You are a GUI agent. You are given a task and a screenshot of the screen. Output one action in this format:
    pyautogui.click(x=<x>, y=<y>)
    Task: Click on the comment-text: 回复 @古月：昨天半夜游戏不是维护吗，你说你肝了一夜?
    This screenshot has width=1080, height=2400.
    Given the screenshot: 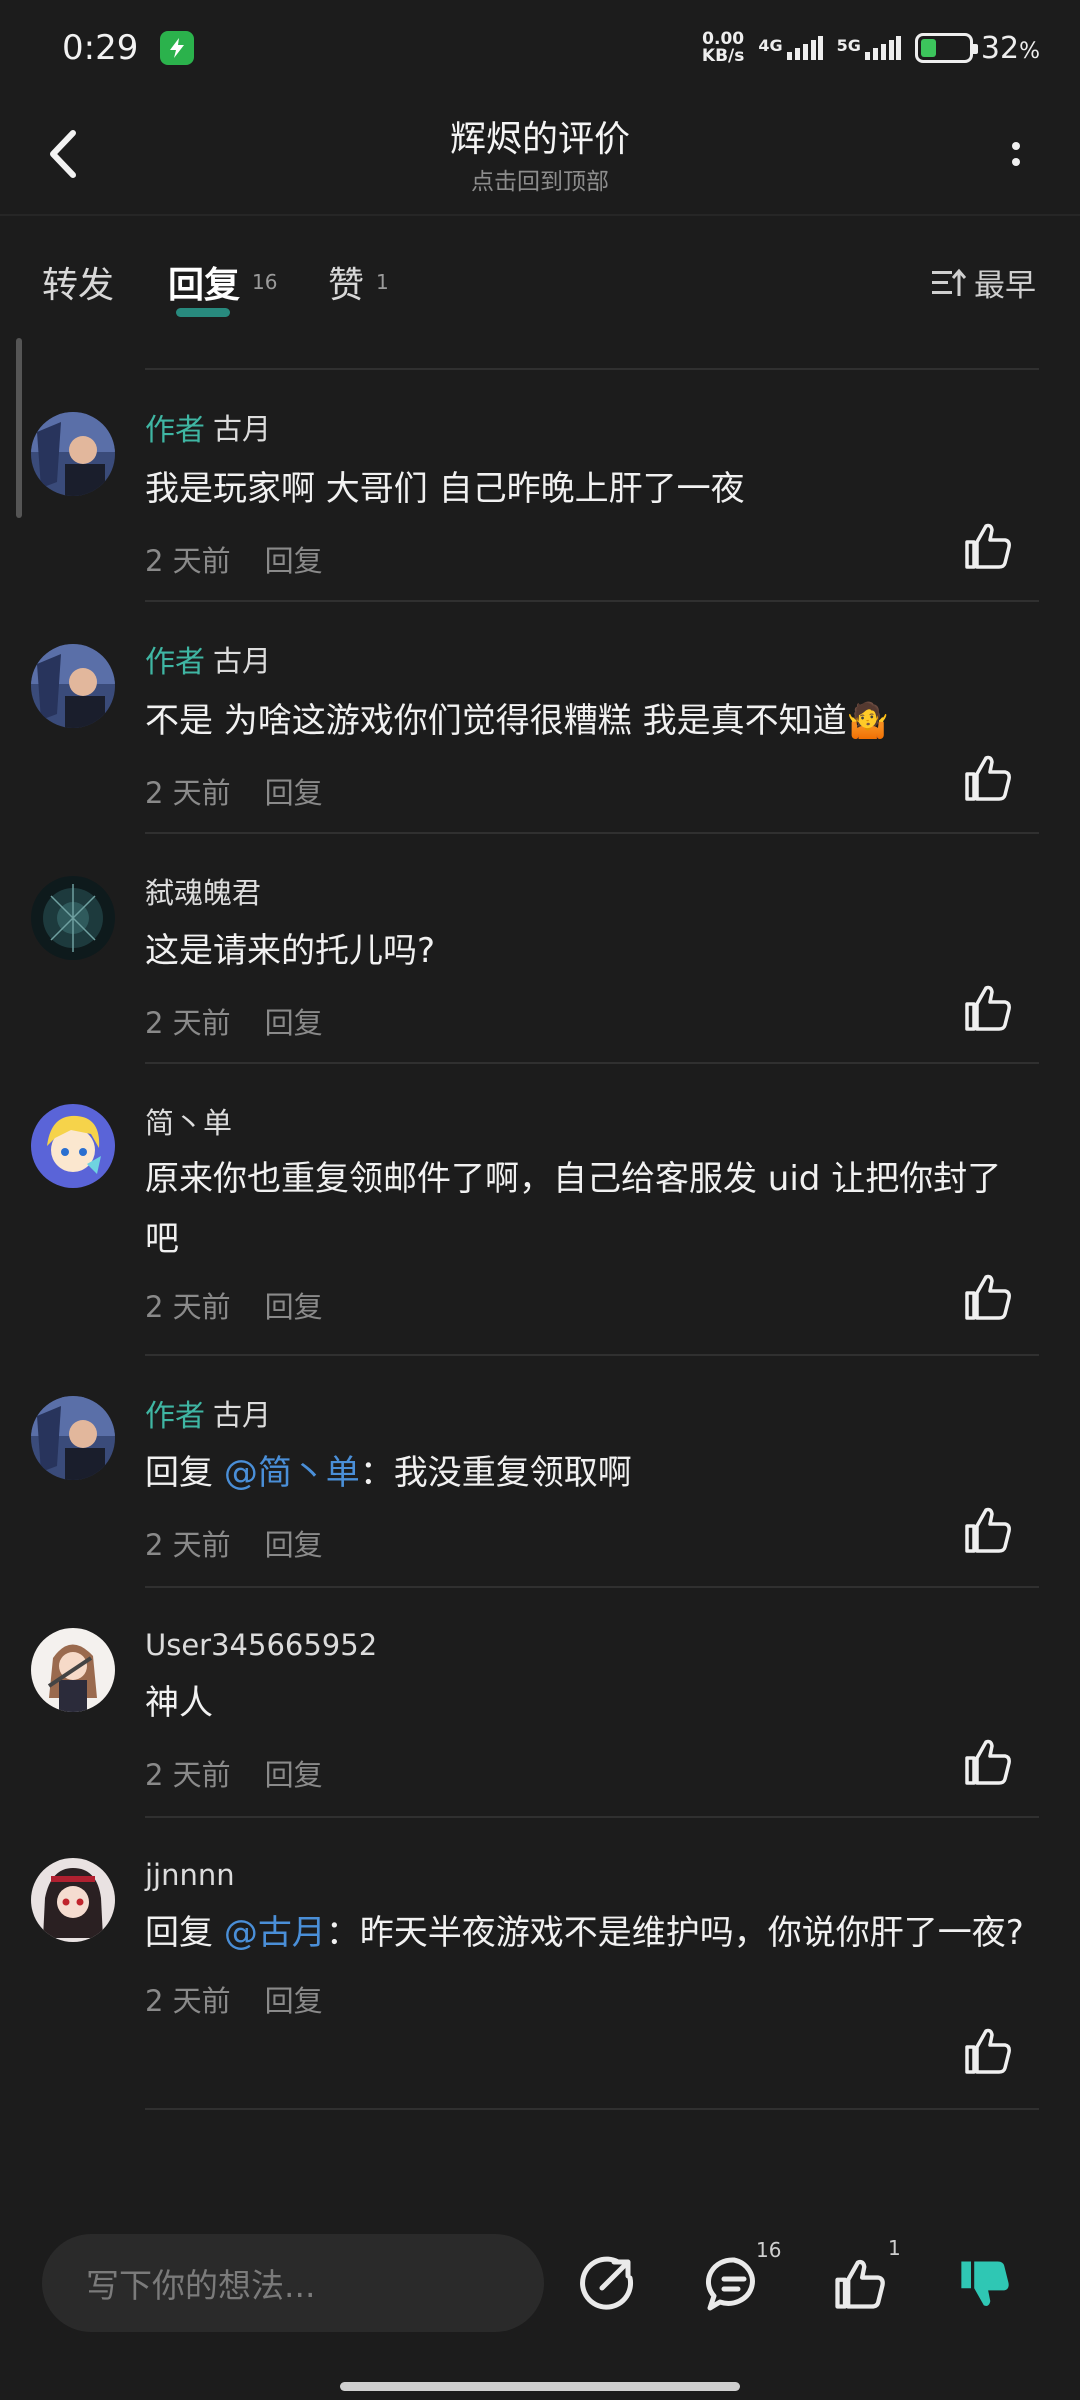 What is the action you would take?
    pyautogui.click(x=584, y=1933)
    